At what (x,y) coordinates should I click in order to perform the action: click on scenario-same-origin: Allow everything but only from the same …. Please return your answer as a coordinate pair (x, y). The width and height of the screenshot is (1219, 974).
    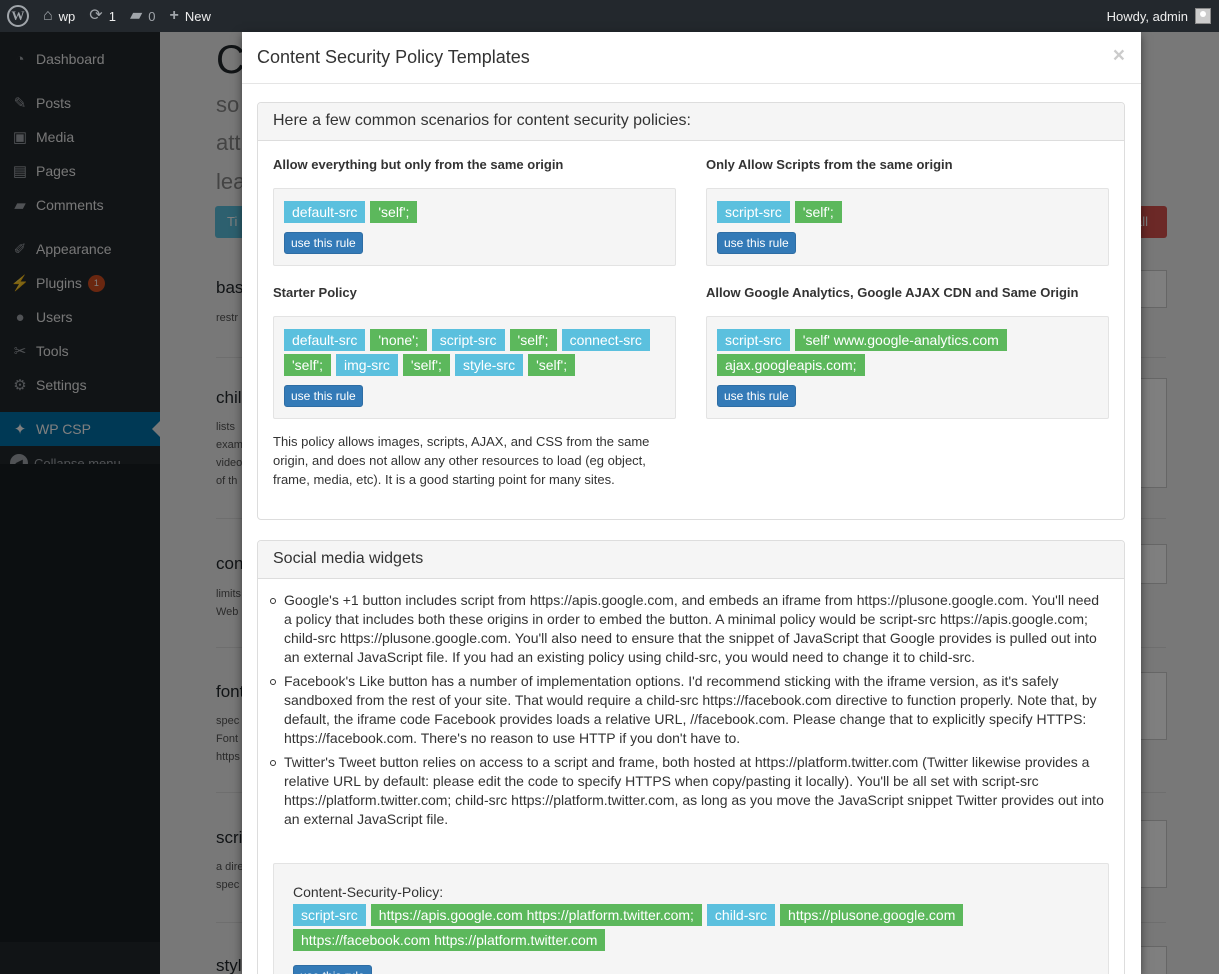
    Looking at the image, I should click on (474, 211).